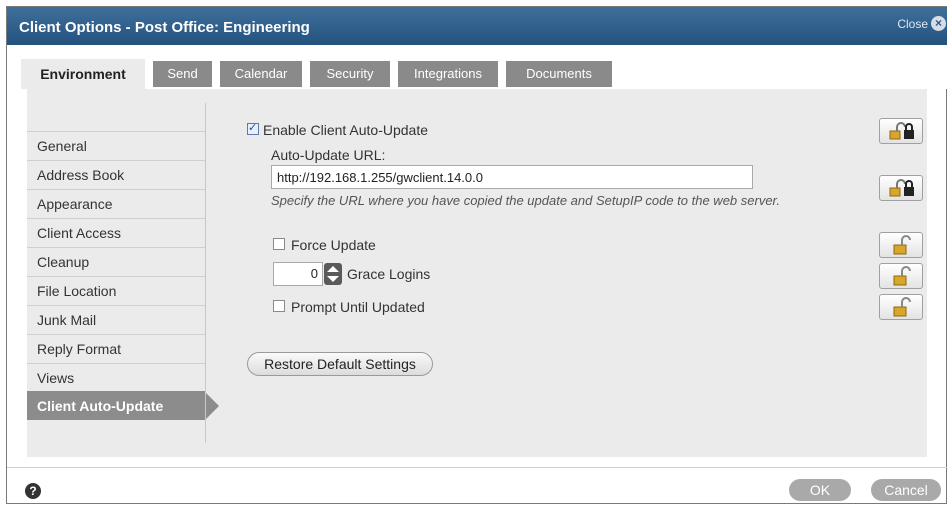  I want to click on grace-logins-input: 0, so click(298, 274).